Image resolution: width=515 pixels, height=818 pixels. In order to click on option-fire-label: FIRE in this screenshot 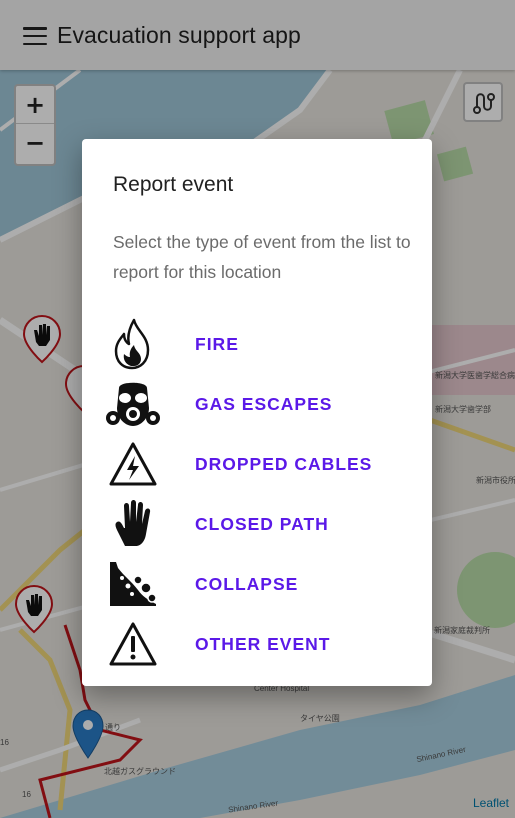, I will do `click(217, 343)`.